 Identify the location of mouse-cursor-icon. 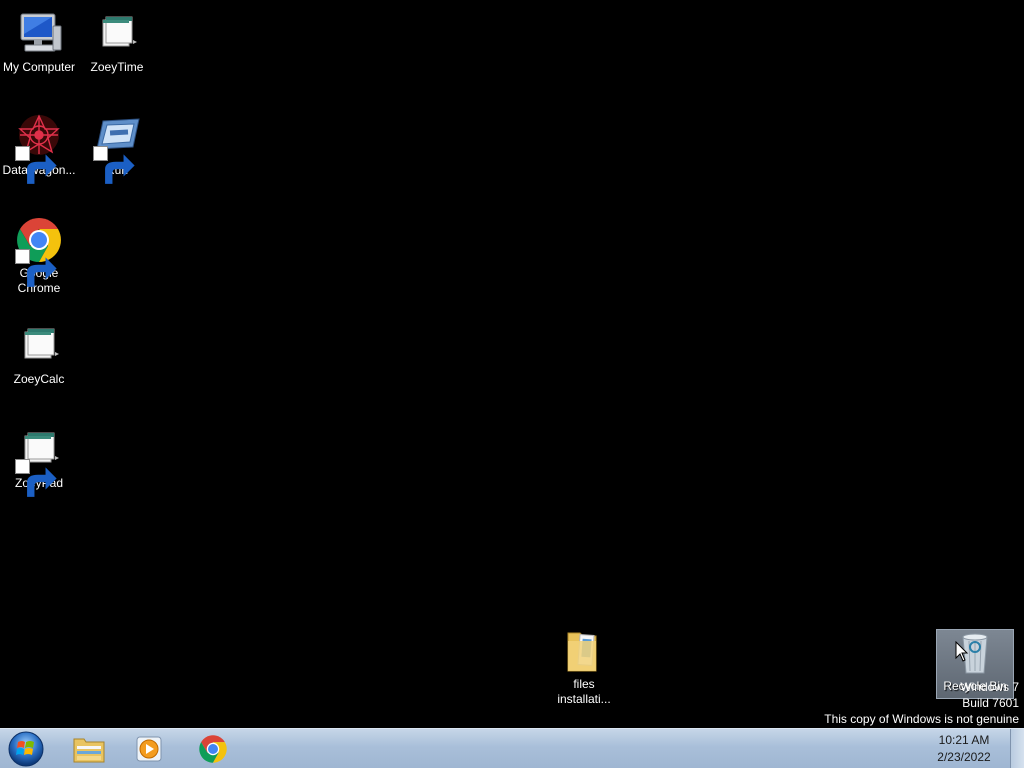
(962, 651).